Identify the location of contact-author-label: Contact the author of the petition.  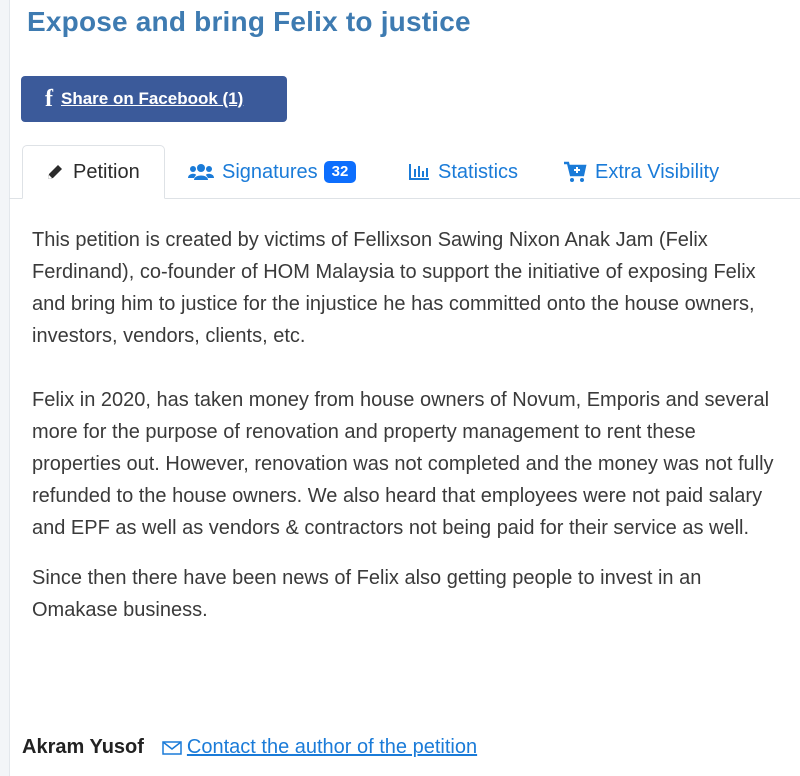
(332, 747).